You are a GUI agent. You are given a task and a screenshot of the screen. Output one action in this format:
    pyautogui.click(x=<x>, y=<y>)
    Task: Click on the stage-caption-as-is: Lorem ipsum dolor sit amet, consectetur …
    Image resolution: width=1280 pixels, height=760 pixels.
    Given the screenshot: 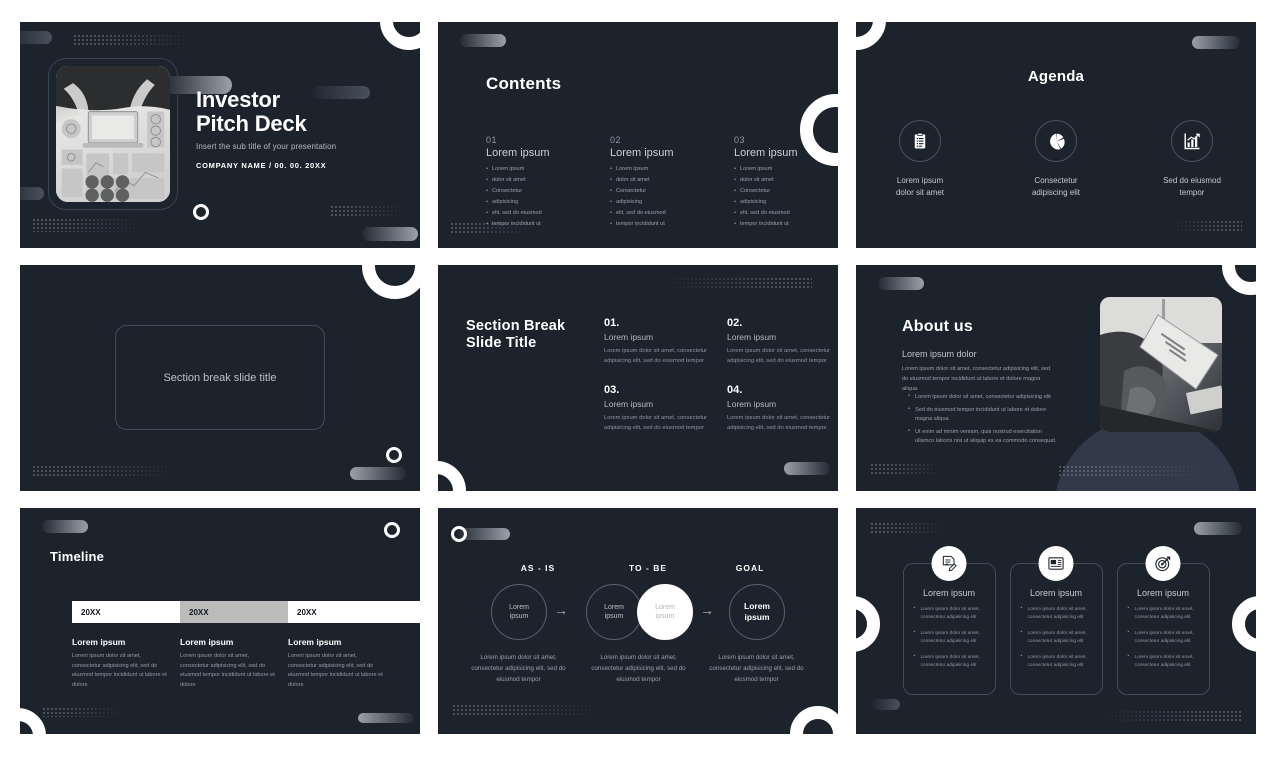 What is the action you would take?
    pyautogui.click(x=518, y=668)
    